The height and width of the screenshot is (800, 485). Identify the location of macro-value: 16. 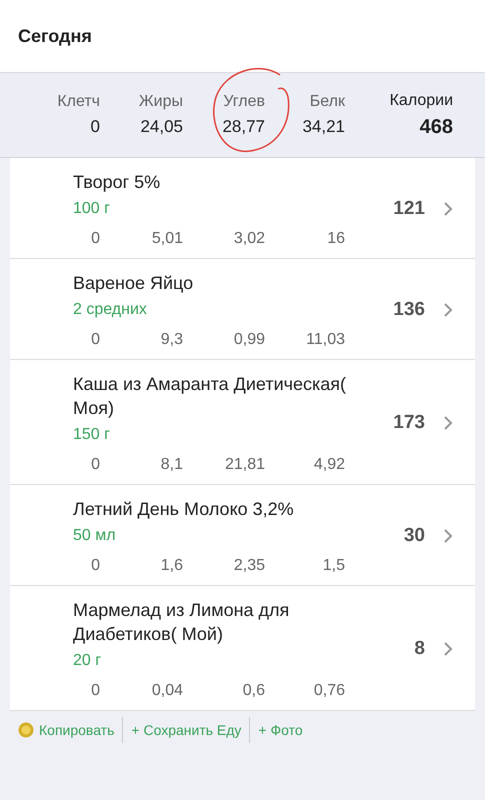
(335, 239).